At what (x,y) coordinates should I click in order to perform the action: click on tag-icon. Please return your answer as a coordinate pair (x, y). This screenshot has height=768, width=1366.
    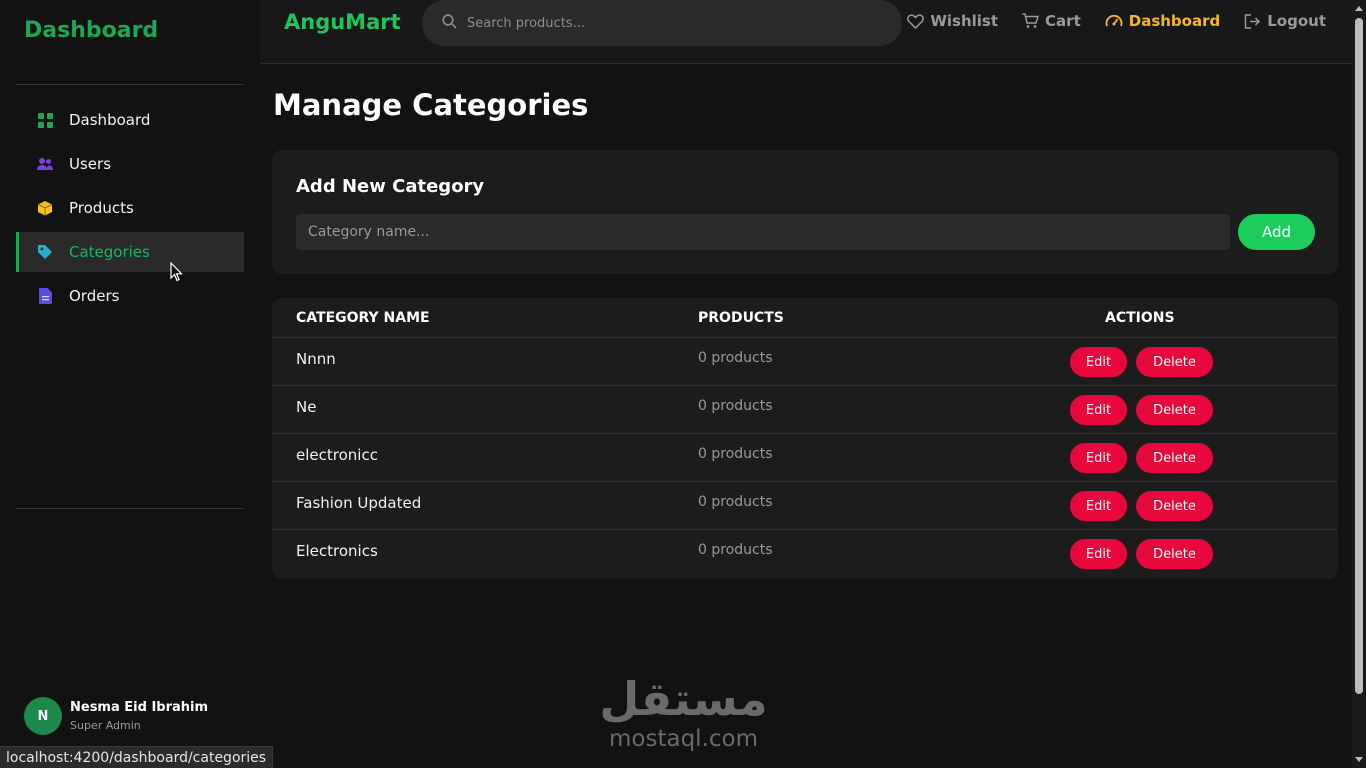
    Looking at the image, I should click on (45, 252).